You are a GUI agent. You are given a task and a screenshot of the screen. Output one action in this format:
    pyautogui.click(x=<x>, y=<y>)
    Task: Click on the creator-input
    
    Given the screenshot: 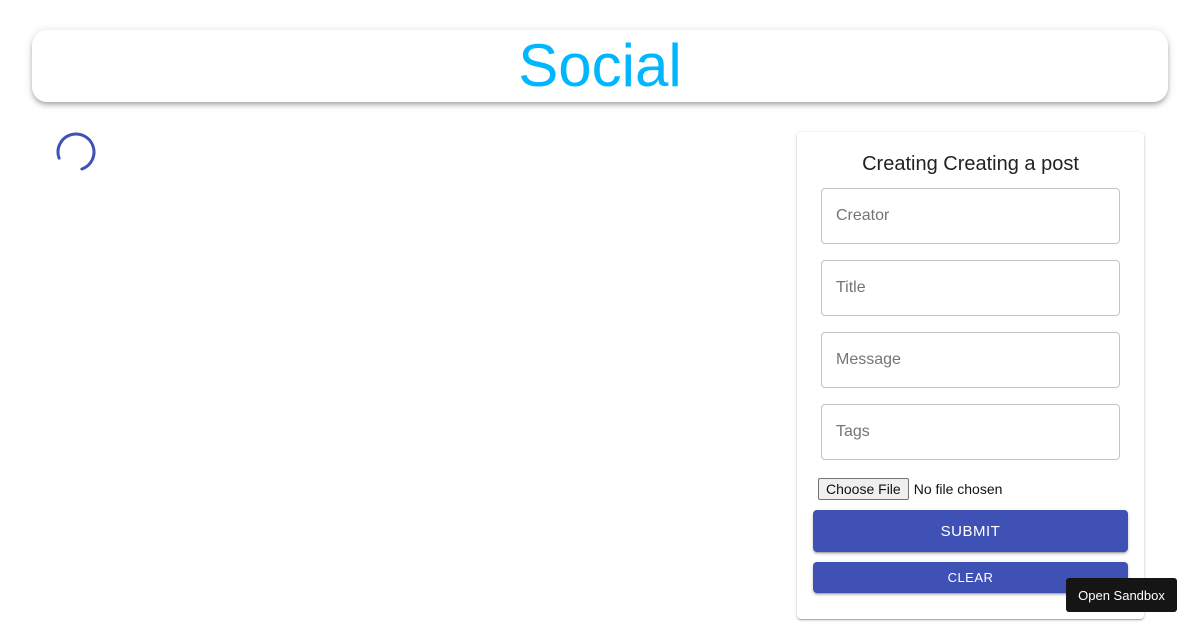 What is the action you would take?
    pyautogui.click(x=970, y=216)
    